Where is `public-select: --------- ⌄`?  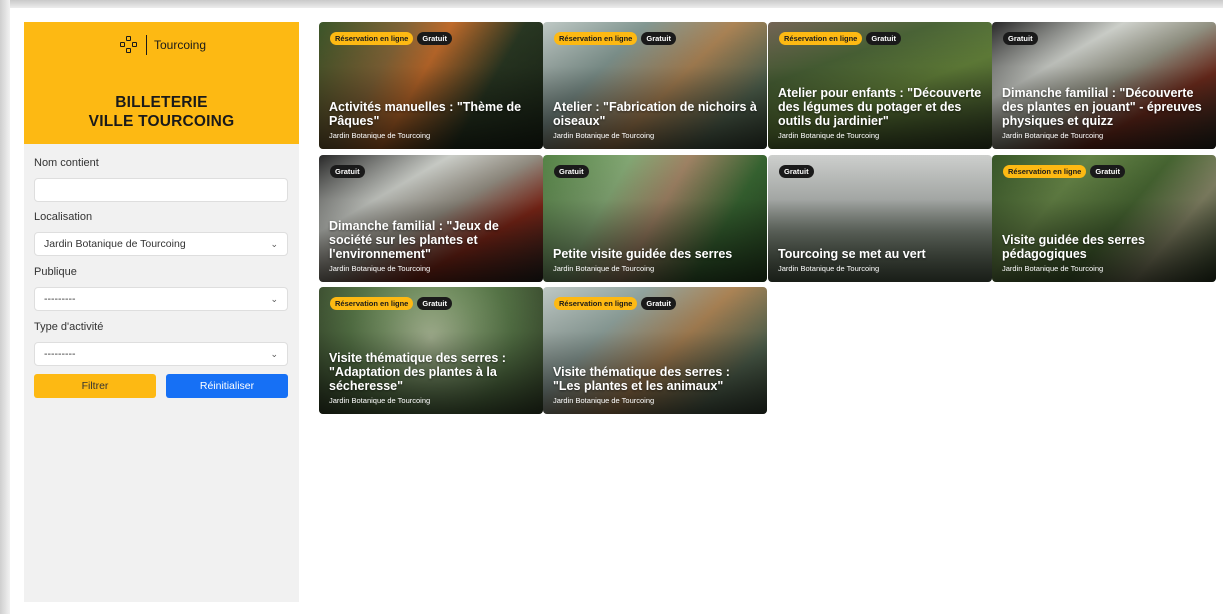 public-select: --------- ⌄ is located at coordinates (161, 299).